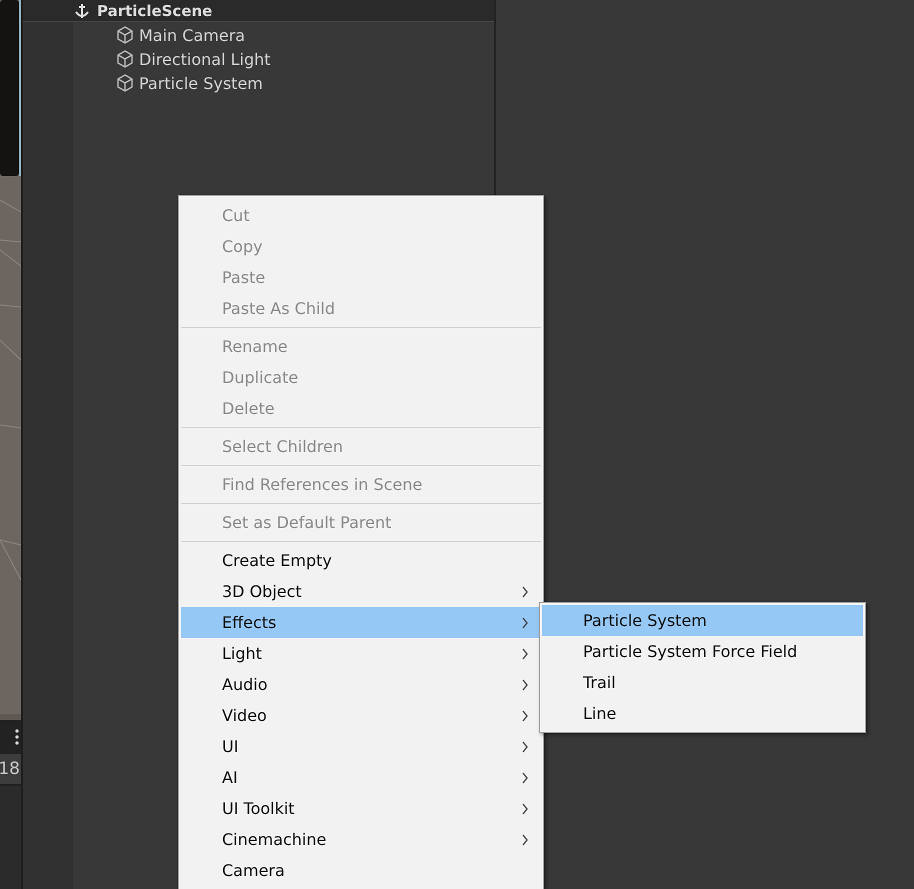  I want to click on menu-item: Particle System Force Field, so click(702, 651).